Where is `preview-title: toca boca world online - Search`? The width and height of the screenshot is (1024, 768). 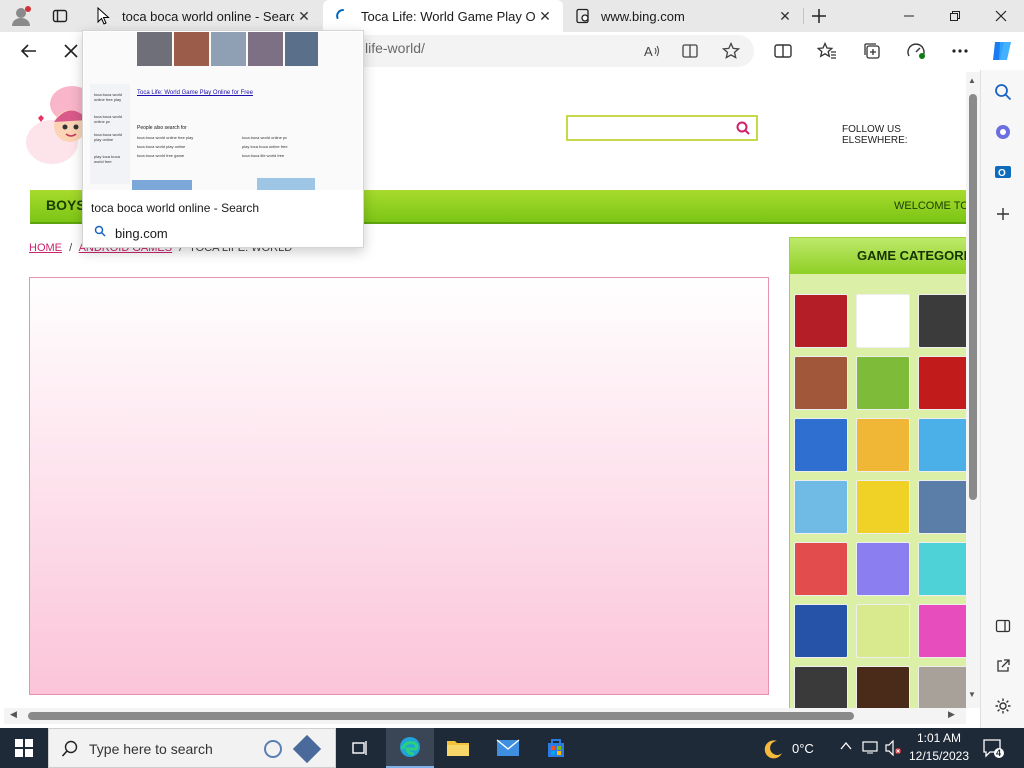
preview-title: toca boca world online - Search is located at coordinates (175, 208).